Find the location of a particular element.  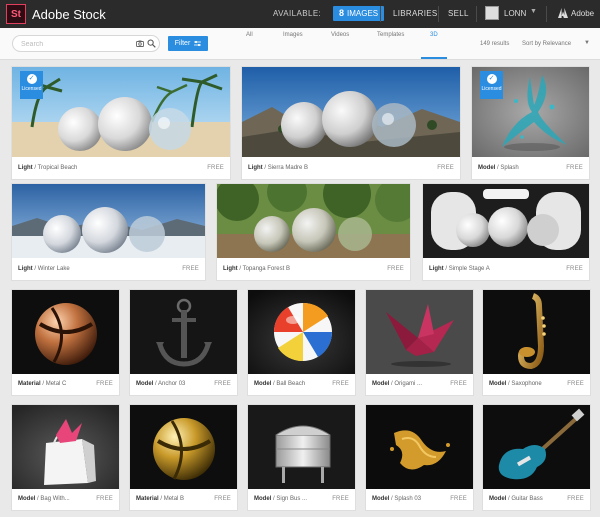

tab-videos: Videos is located at coordinates (340, 35).